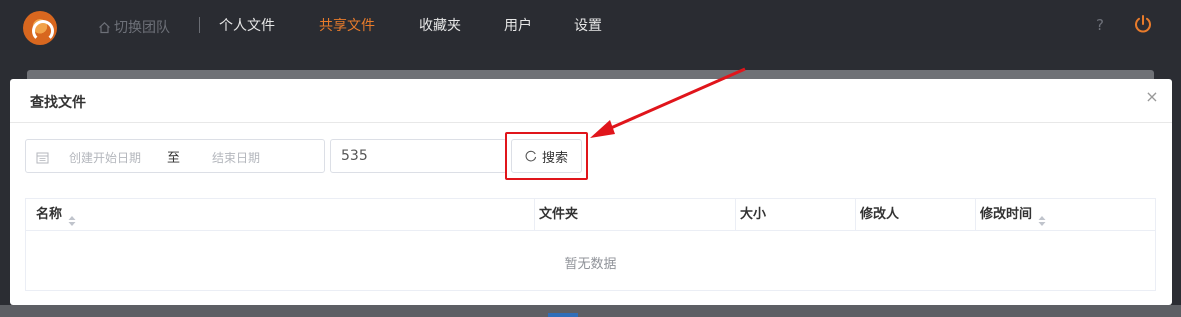 The height and width of the screenshot is (317, 1181). I want to click on power-icon, so click(1143, 24).